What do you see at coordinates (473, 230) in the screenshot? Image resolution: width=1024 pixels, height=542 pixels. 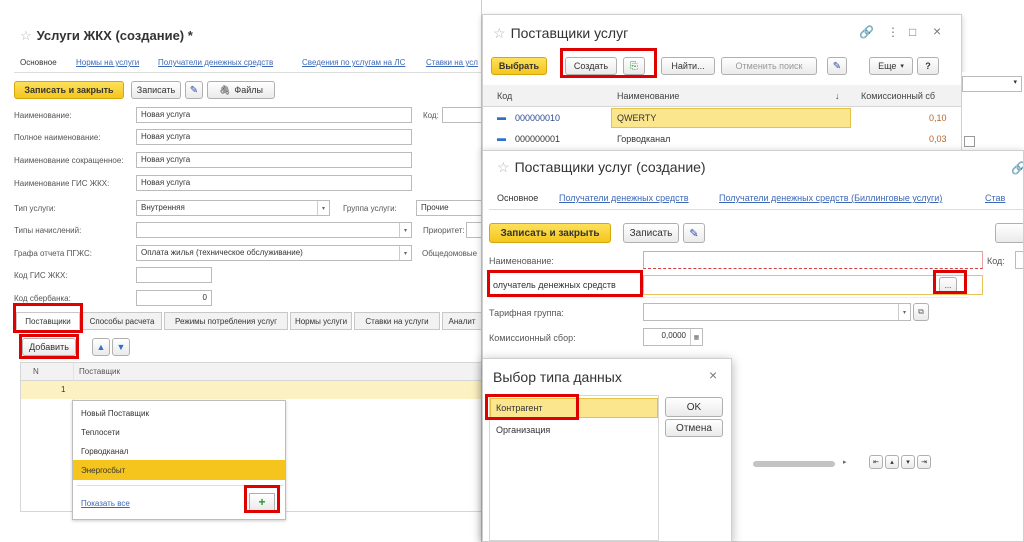 I see `priority-field` at bounding box center [473, 230].